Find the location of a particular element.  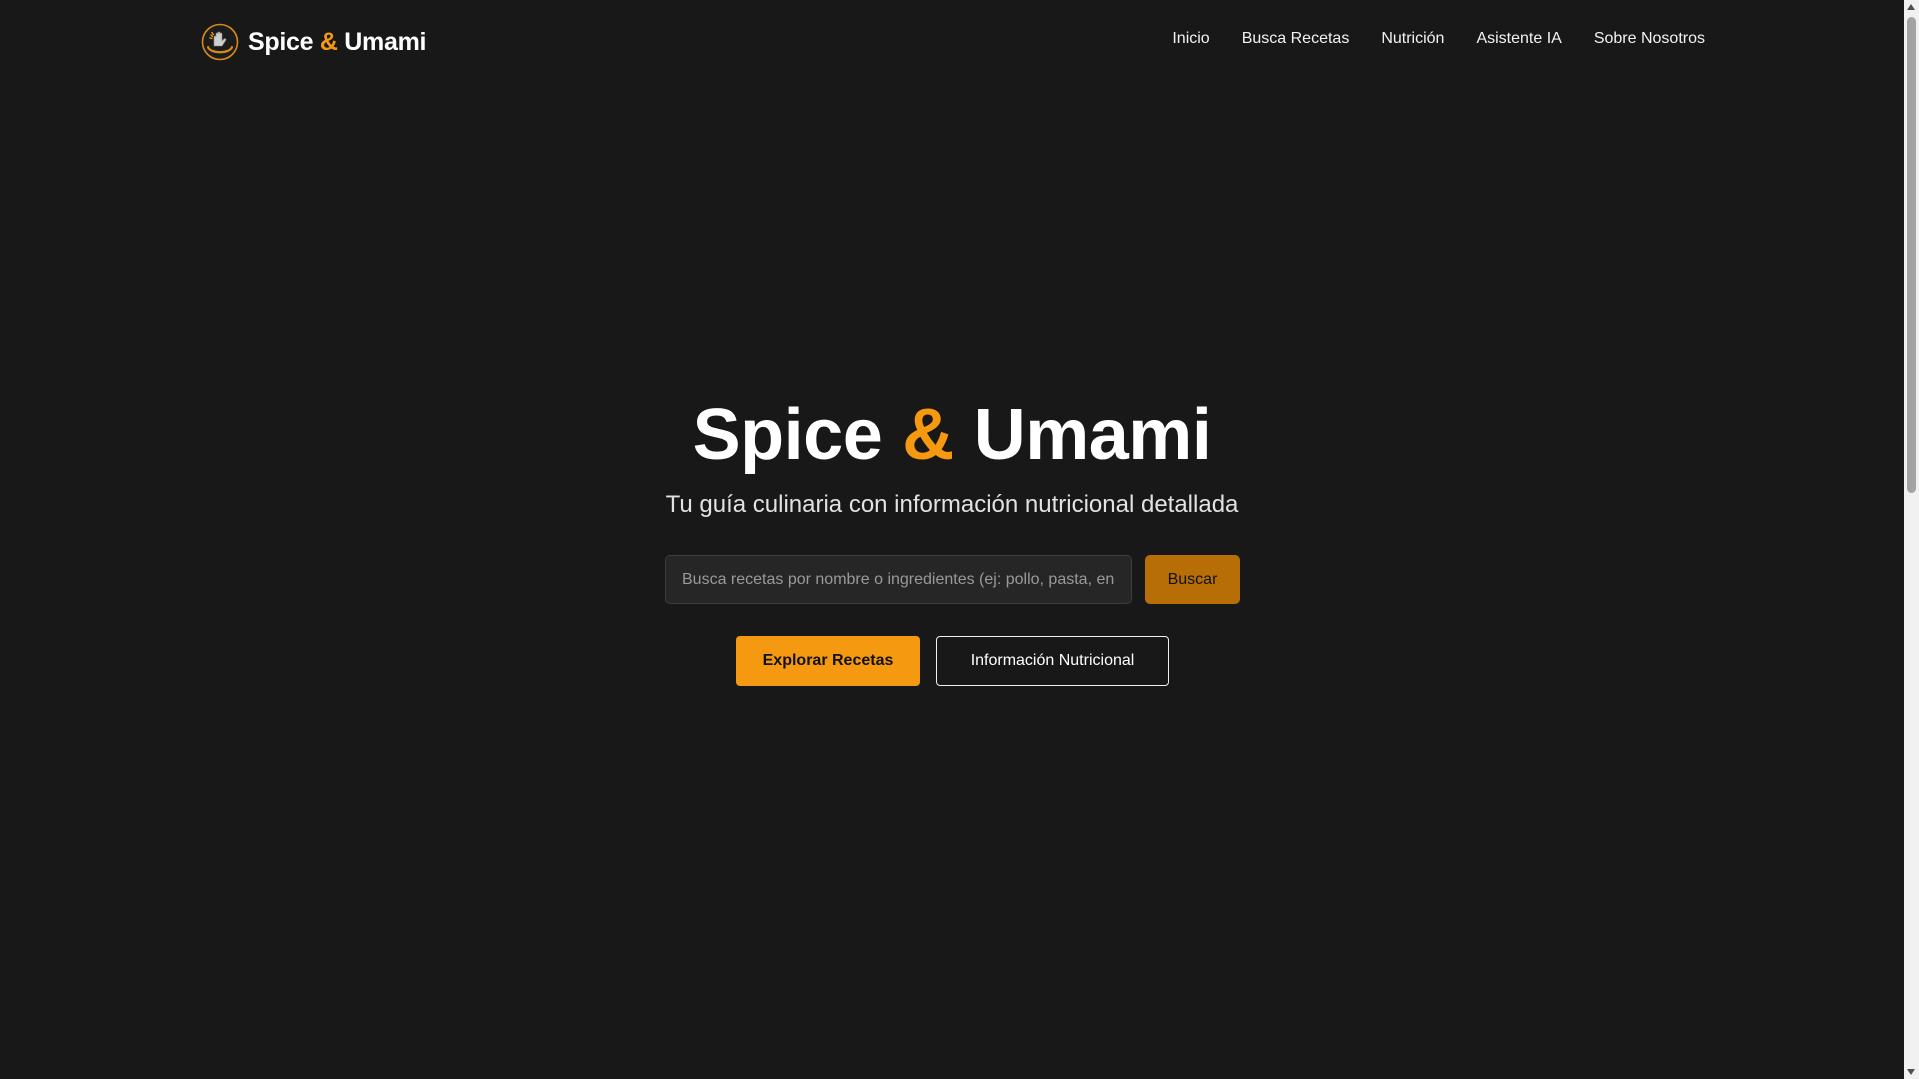

search-button: Buscar is located at coordinates (1192, 579).